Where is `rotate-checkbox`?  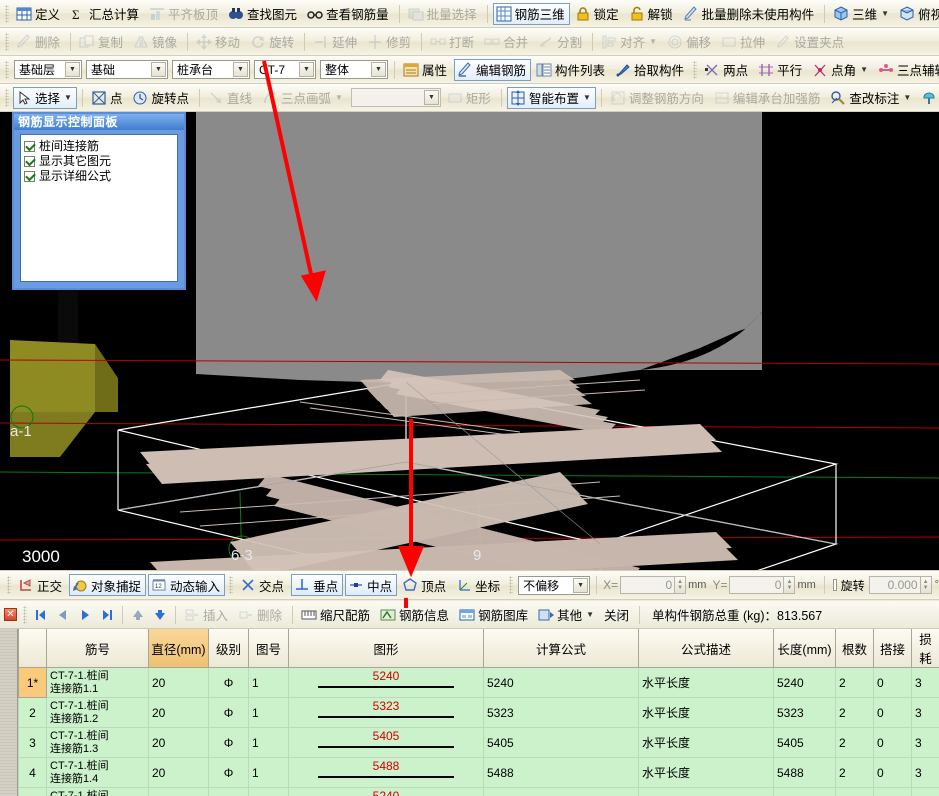
rotate-checkbox is located at coordinates (834, 585).